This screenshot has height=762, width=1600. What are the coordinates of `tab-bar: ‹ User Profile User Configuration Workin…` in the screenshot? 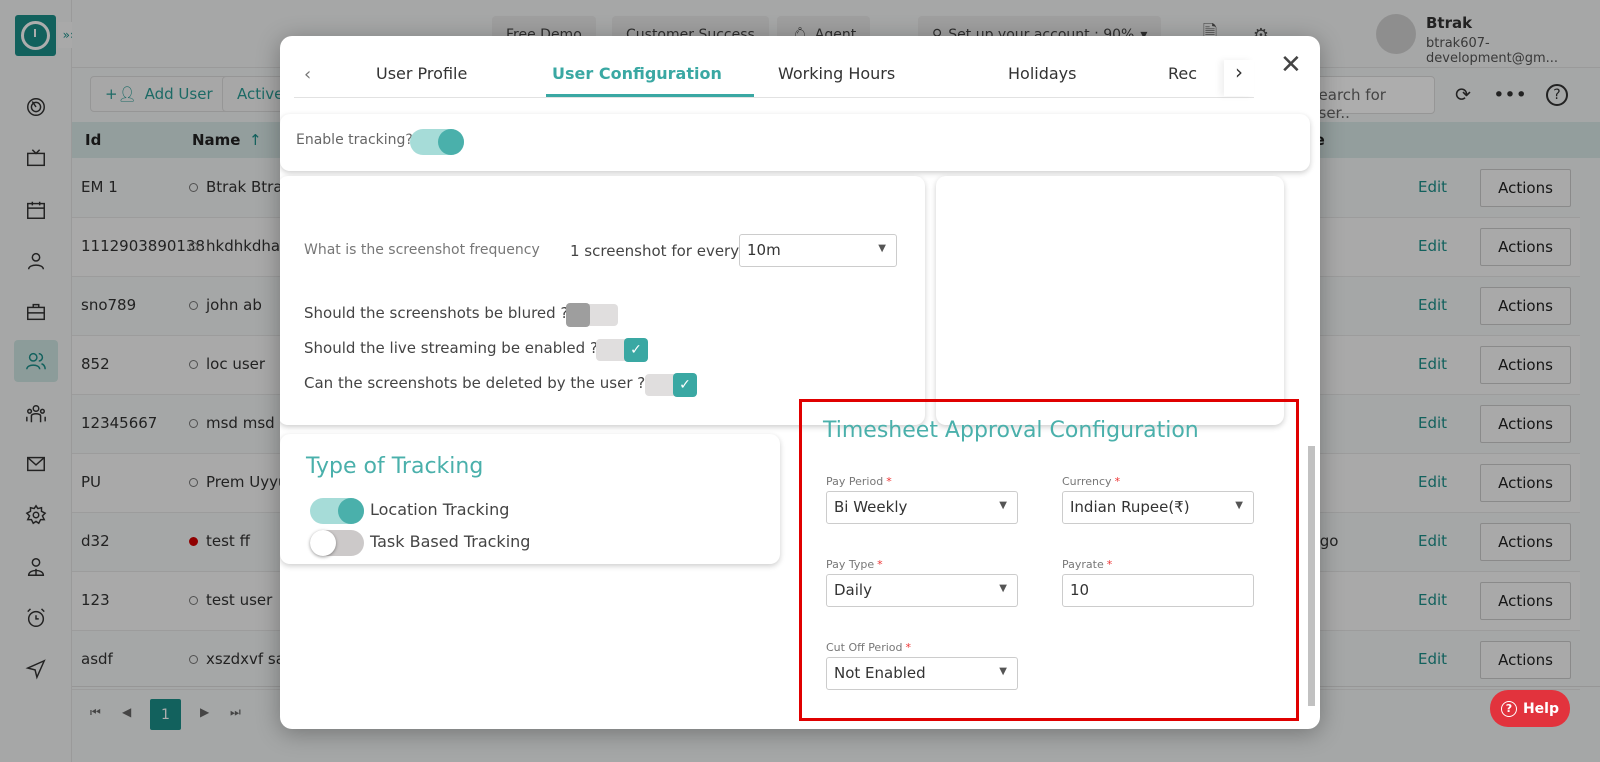 It's located at (774, 67).